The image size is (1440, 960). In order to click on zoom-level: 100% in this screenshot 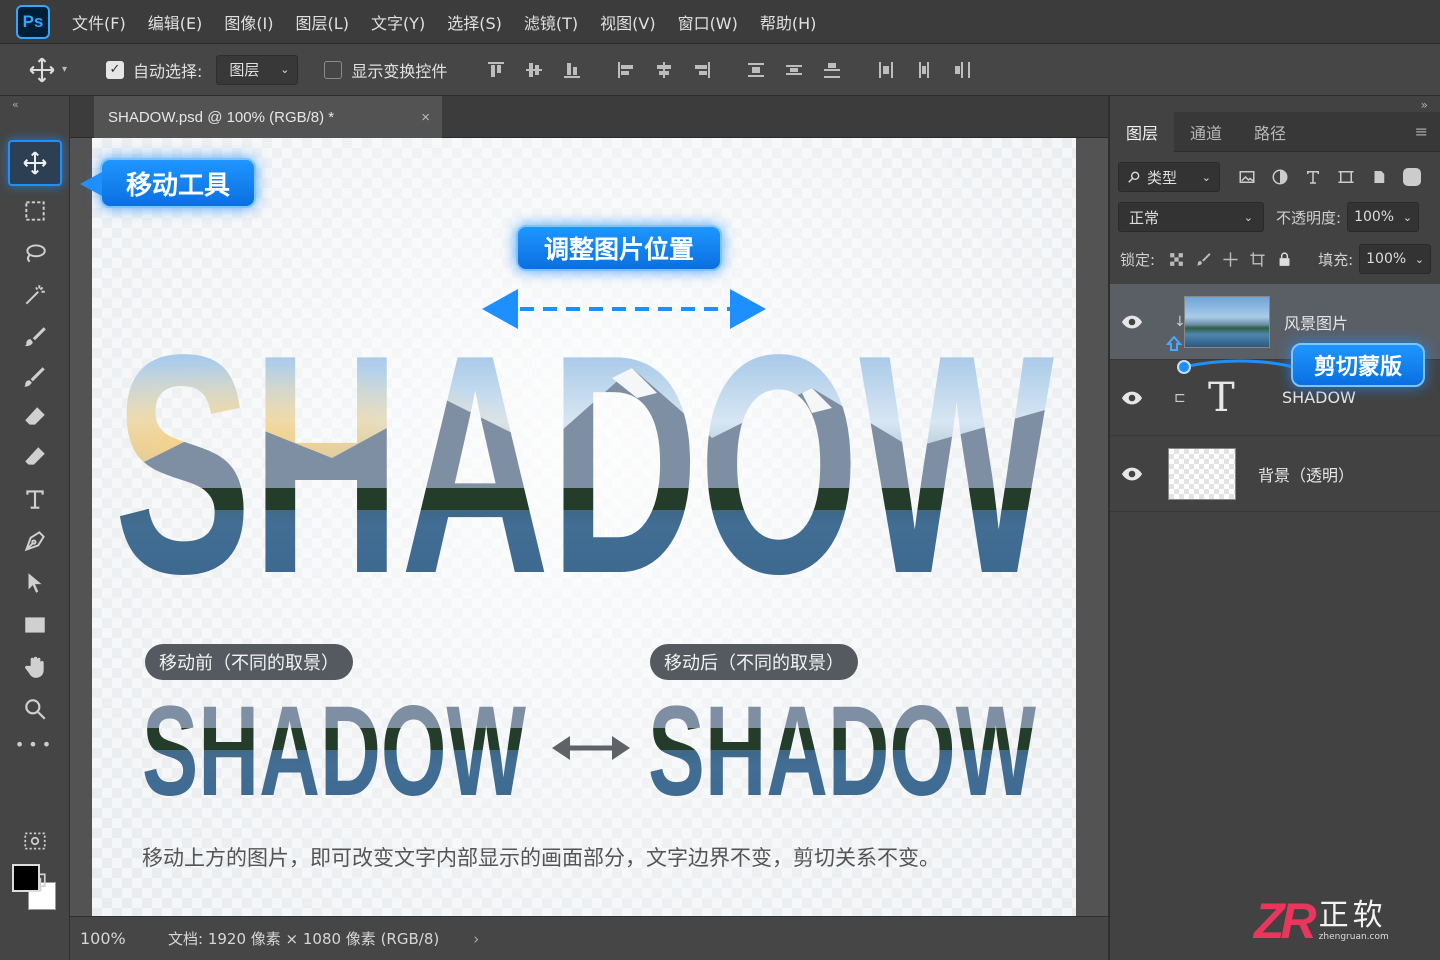, I will do `click(124, 938)`.